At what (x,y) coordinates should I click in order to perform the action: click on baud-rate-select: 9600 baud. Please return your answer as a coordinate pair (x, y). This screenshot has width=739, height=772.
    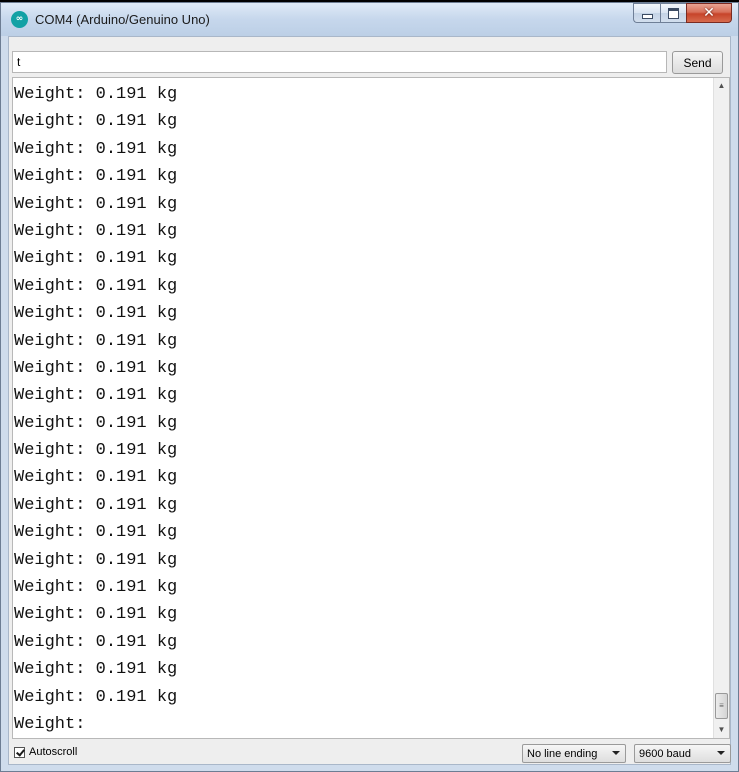
    Looking at the image, I should click on (682, 753).